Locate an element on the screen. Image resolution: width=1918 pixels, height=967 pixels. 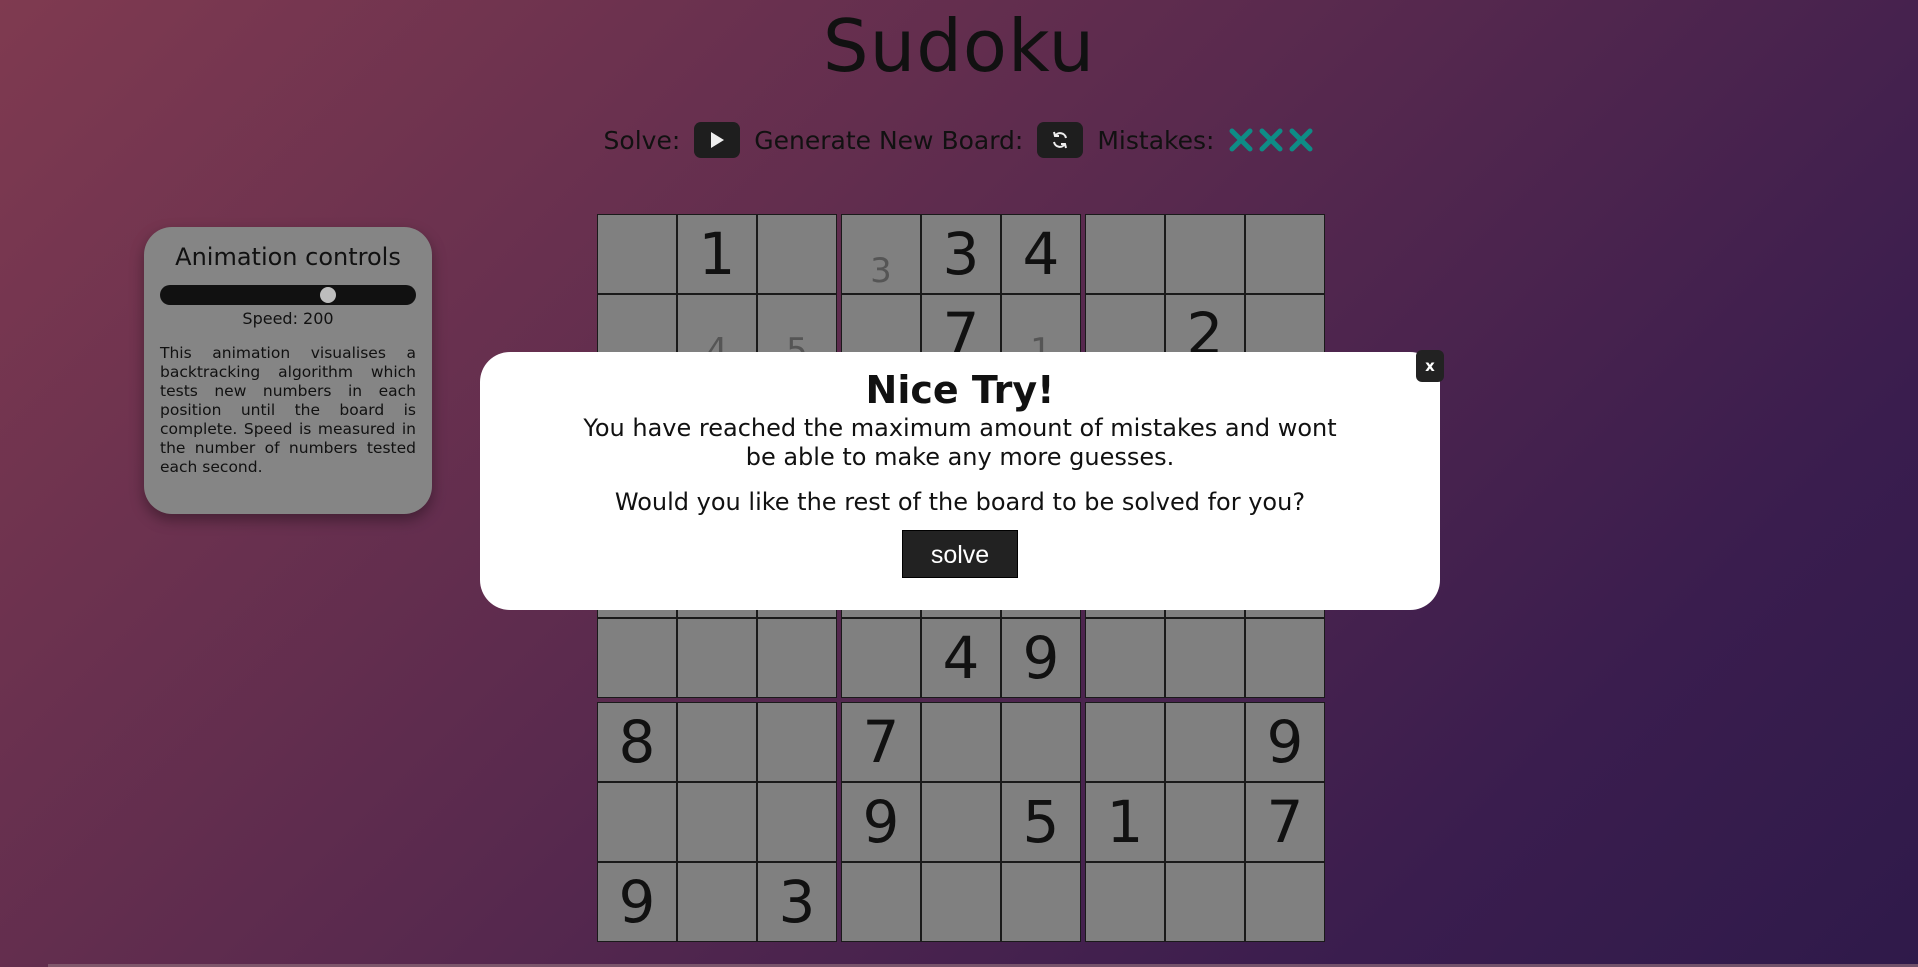
modal-solve-button: solve is located at coordinates (960, 554).